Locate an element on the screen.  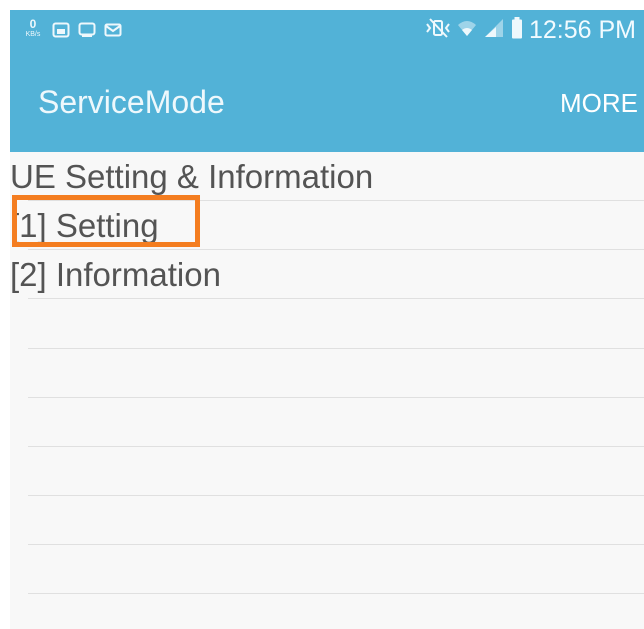
data-speed-unit: KB/s is located at coordinates (33, 34).